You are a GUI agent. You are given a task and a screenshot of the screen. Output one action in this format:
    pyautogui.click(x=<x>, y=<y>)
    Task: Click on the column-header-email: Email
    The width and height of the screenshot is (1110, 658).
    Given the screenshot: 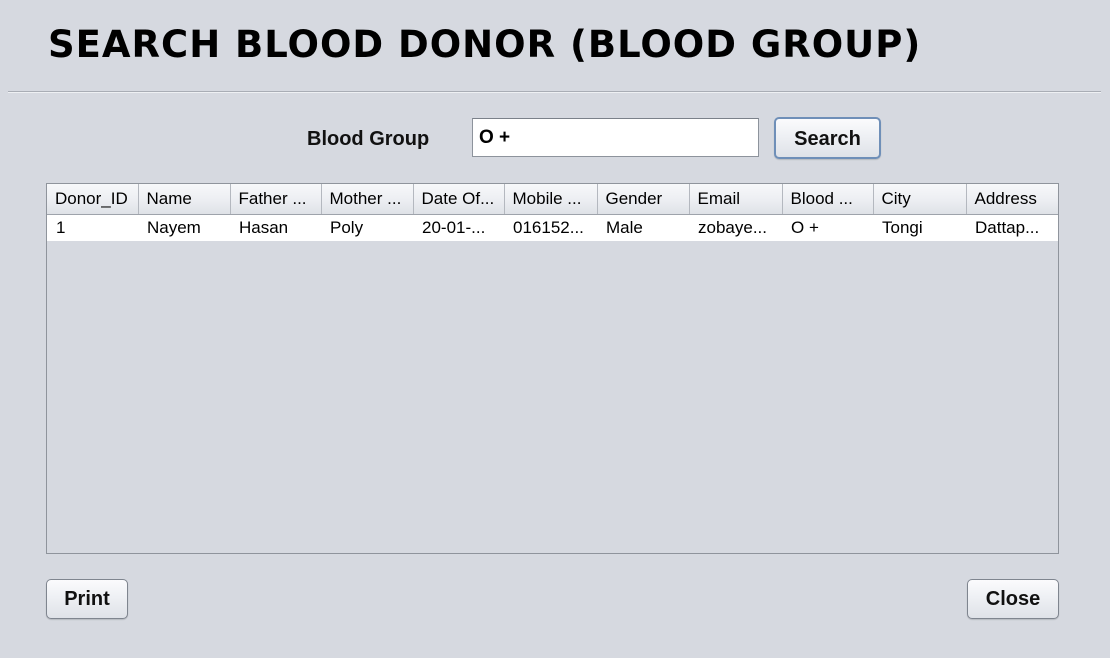 What is the action you would take?
    pyautogui.click(x=736, y=199)
    